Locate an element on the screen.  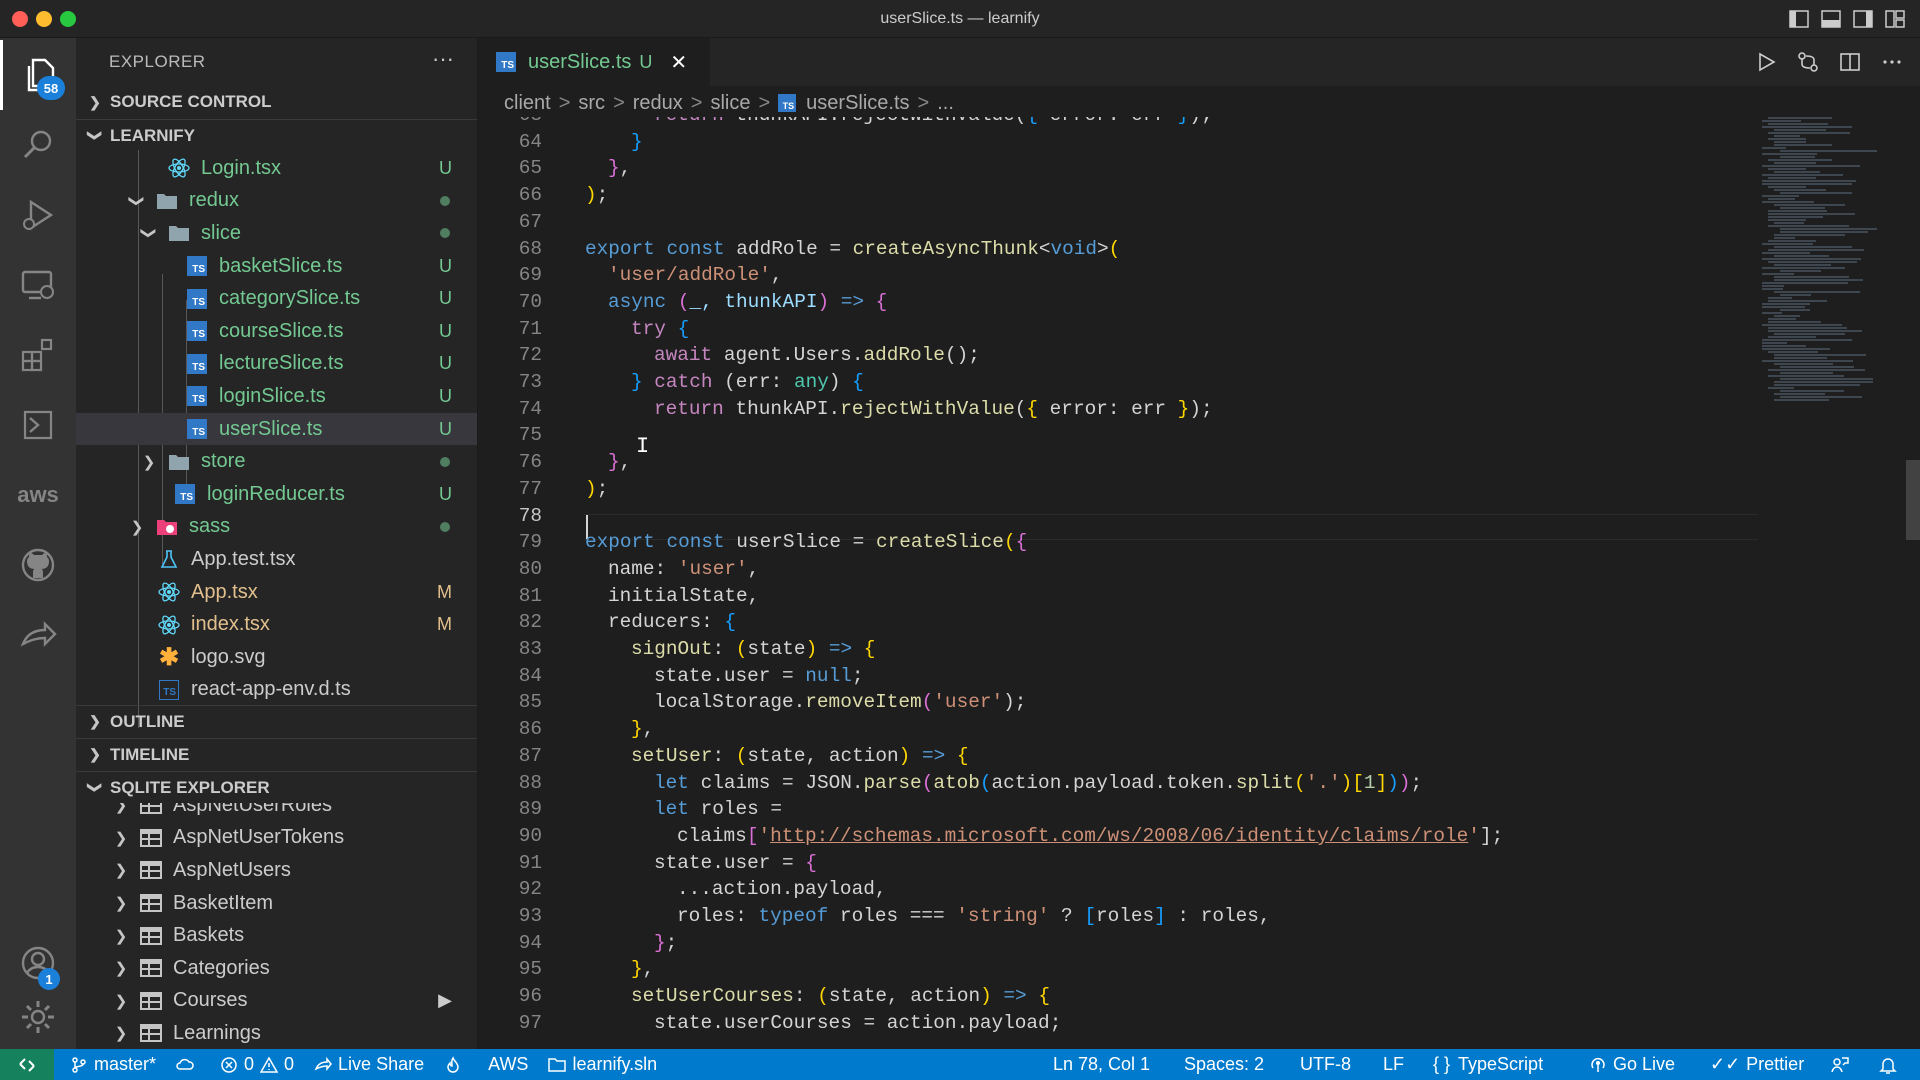
extensions-activity is located at coordinates (38, 355).